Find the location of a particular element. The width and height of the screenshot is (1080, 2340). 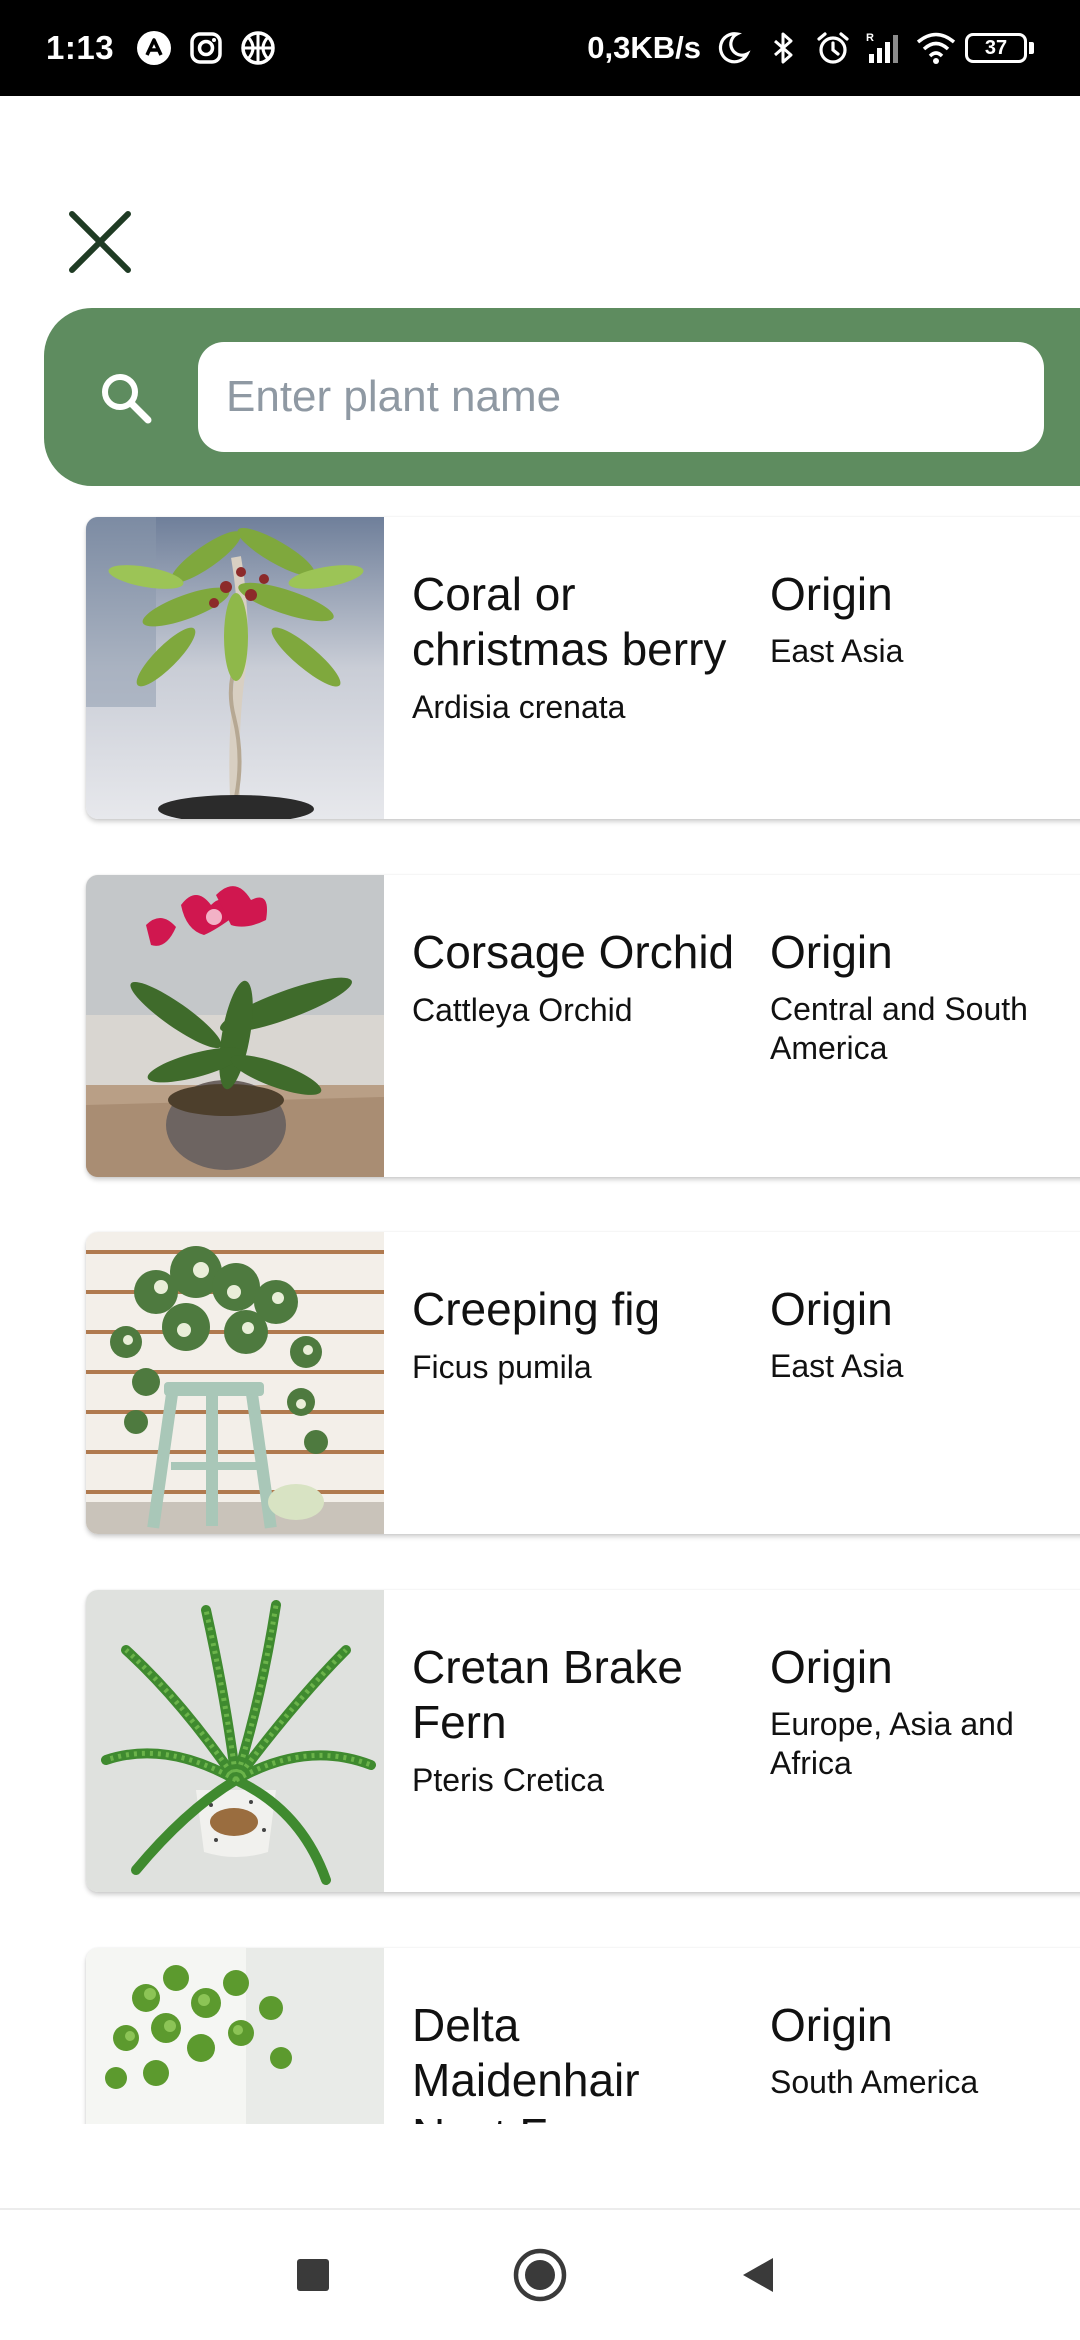

home-button is located at coordinates (540, 2275).